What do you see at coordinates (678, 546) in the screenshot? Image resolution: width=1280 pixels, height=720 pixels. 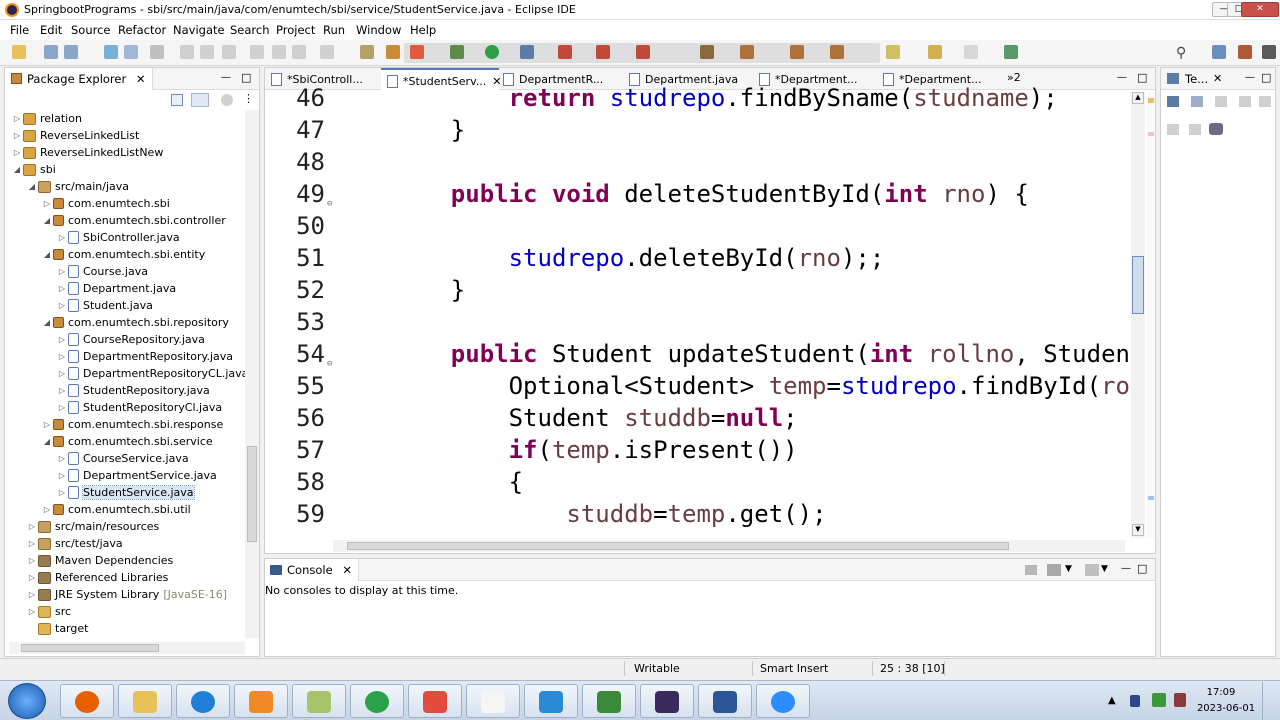 I see `editor-hscroll-thumb` at bounding box center [678, 546].